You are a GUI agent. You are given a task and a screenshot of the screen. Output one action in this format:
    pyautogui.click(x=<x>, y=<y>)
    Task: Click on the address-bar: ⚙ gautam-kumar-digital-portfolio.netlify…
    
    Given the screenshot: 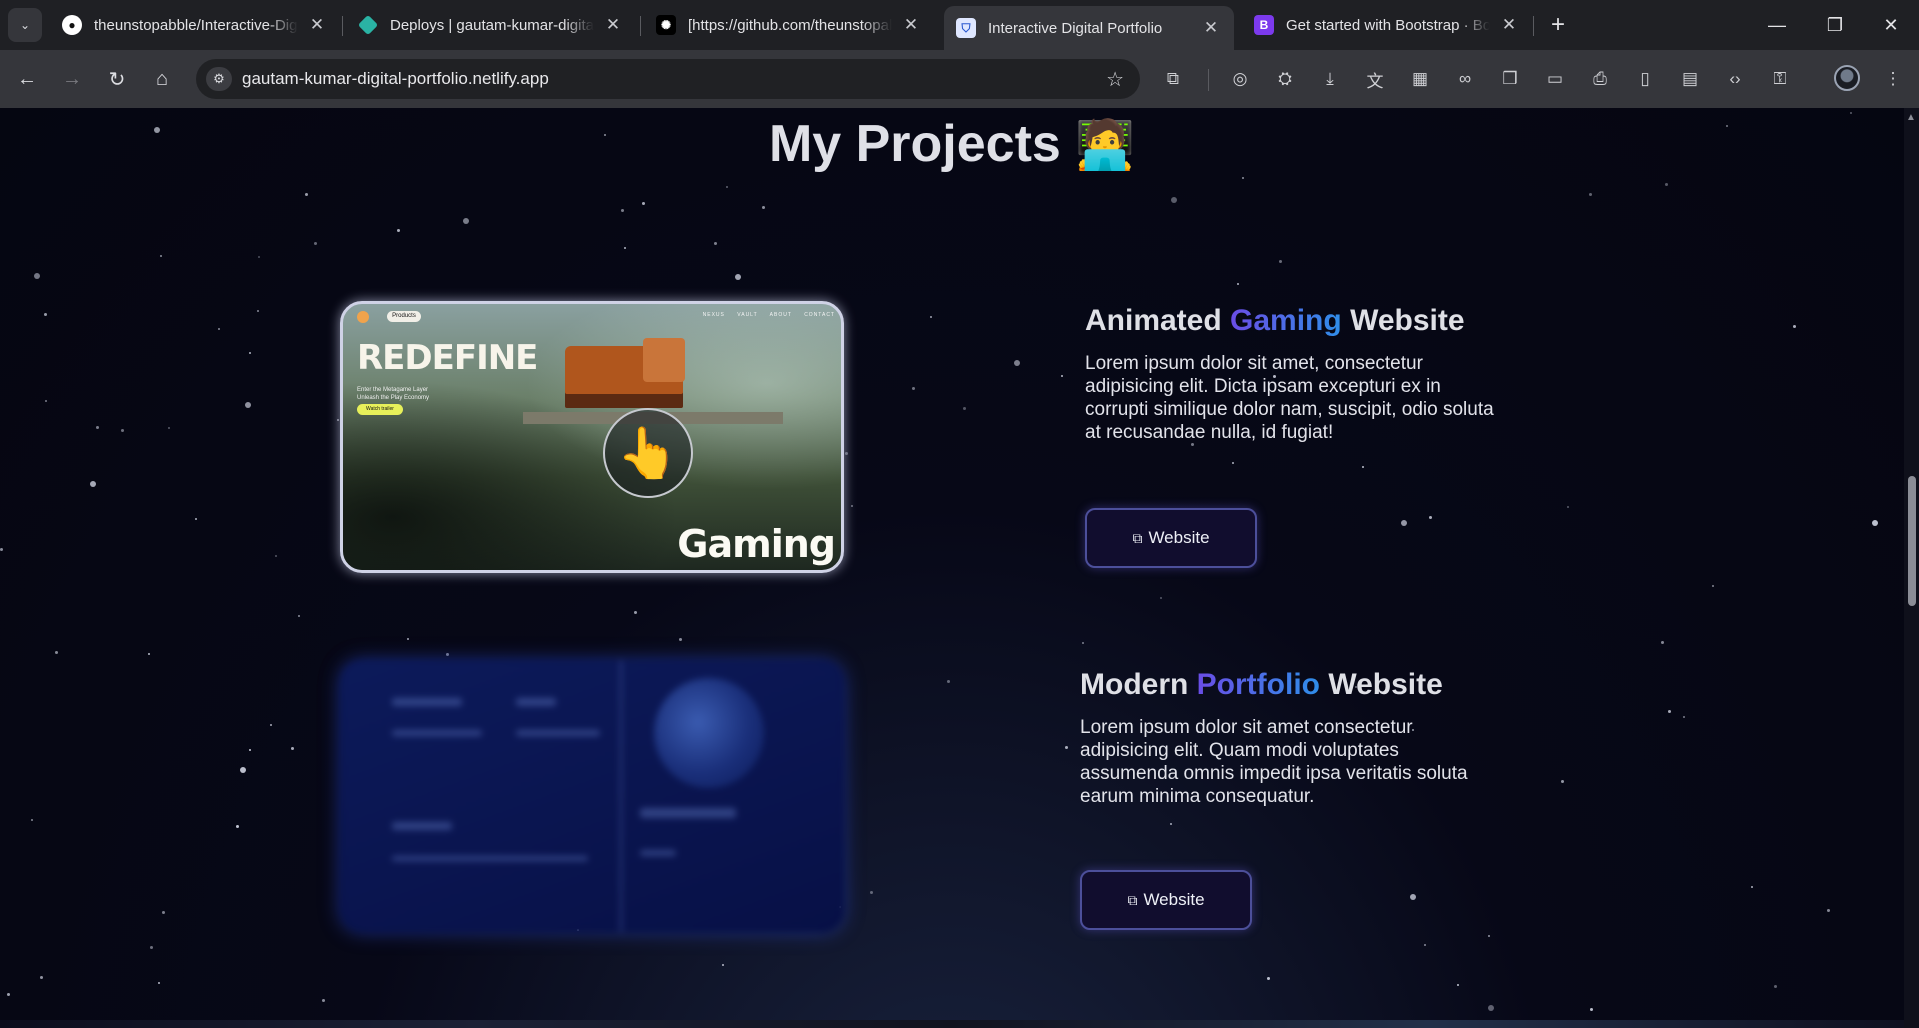 What is the action you would take?
    pyautogui.click(x=668, y=79)
    